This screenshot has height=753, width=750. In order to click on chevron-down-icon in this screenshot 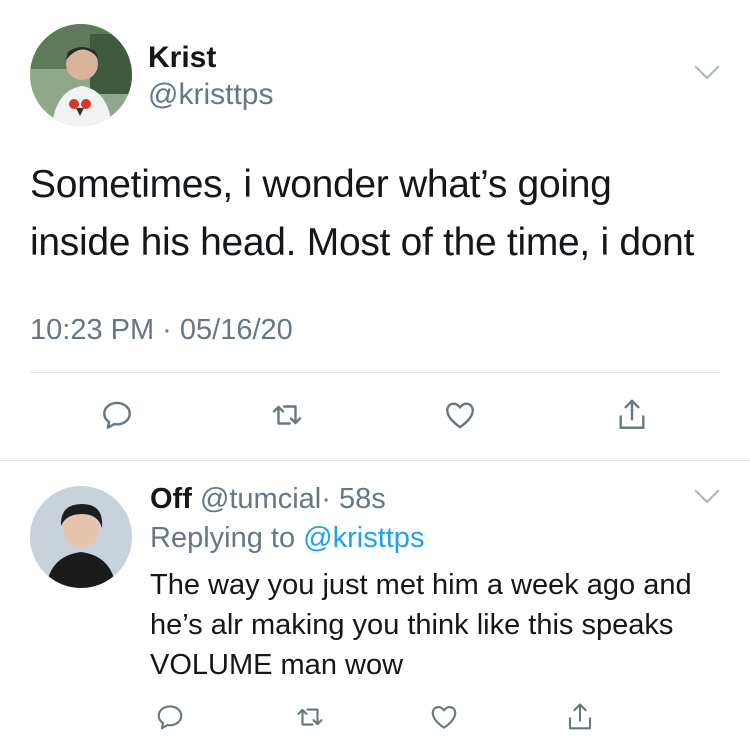, I will do `click(707, 73)`.